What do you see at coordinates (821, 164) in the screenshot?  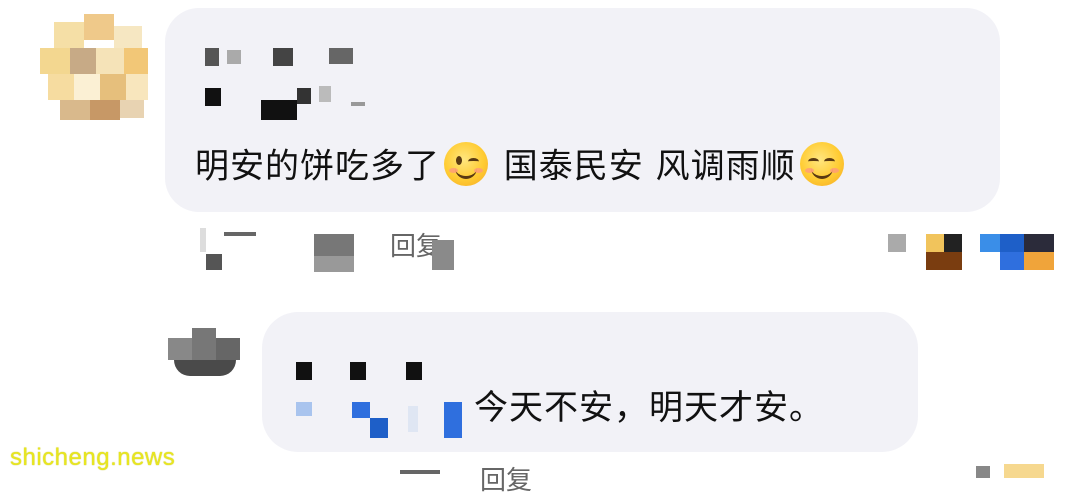 I see `smiling-face-icon` at bounding box center [821, 164].